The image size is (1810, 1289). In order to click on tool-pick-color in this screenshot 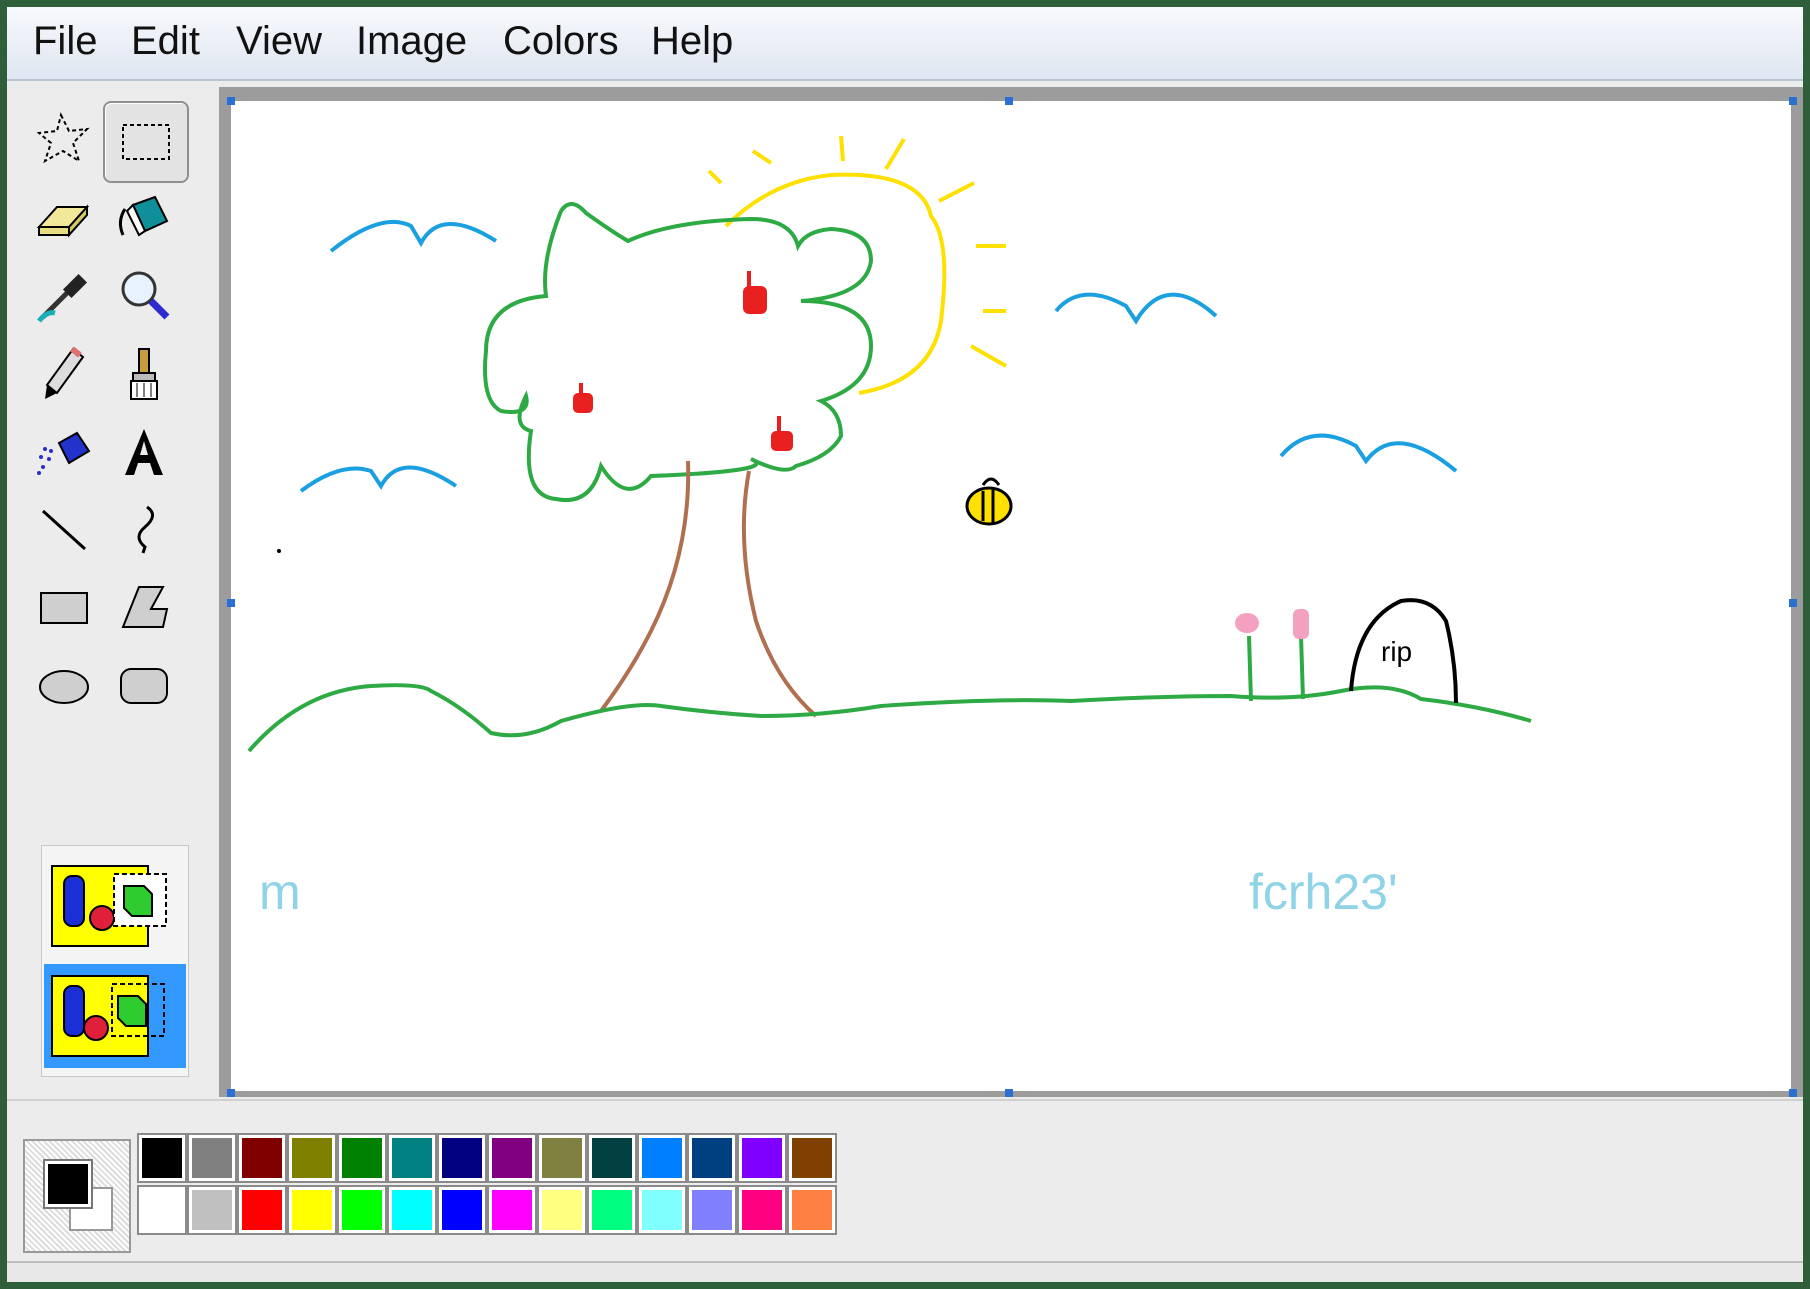, I will do `click(64, 296)`.